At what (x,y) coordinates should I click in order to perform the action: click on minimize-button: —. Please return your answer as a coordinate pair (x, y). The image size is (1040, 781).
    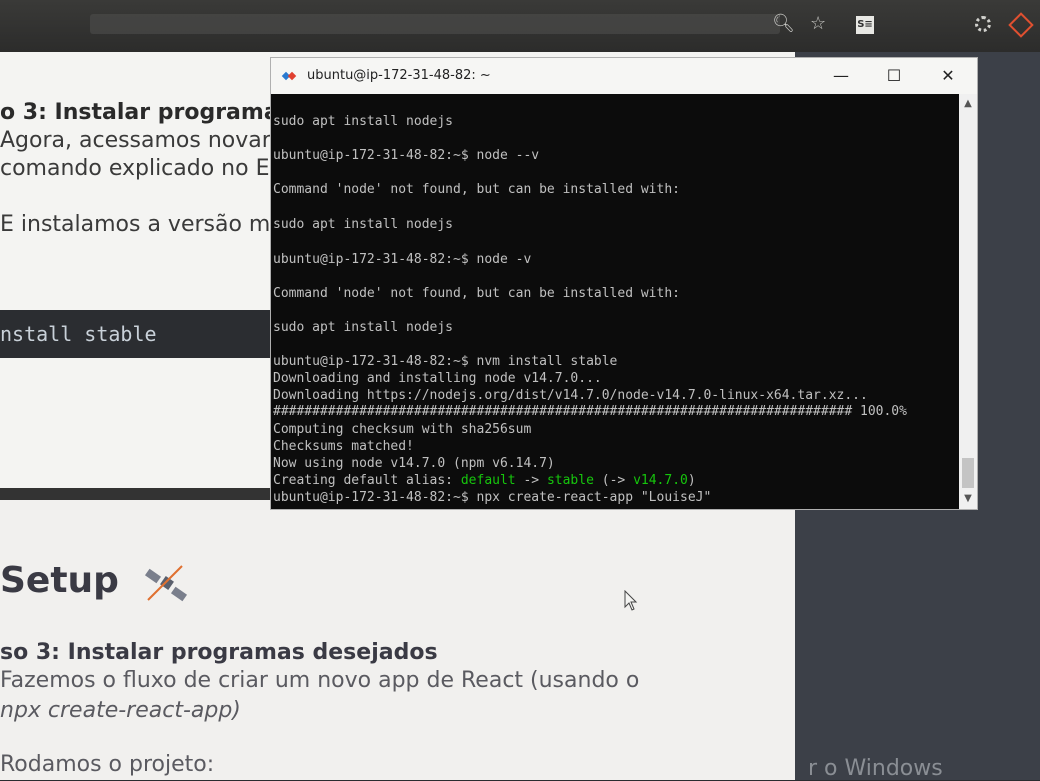
    Looking at the image, I should click on (841, 76).